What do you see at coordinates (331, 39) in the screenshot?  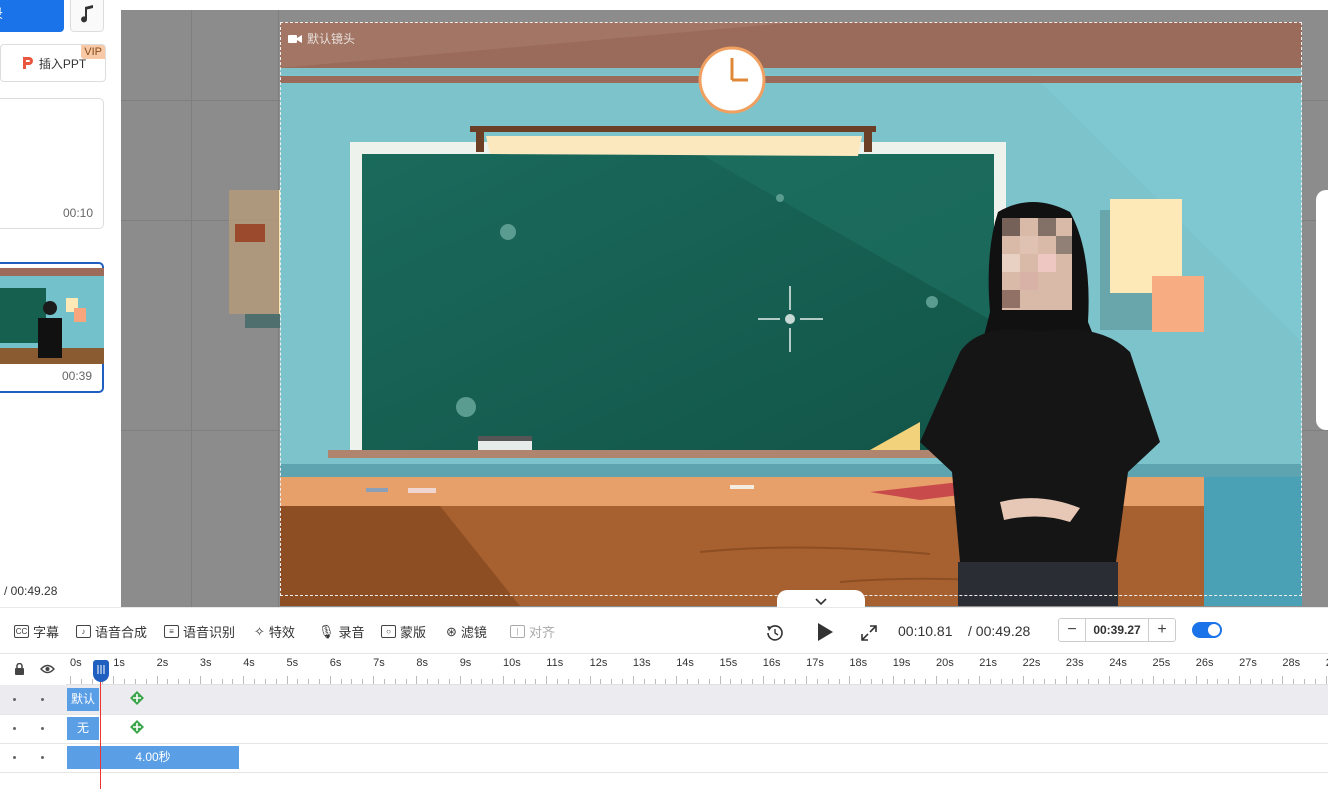 I see `camera-label-text: 默认镜头` at bounding box center [331, 39].